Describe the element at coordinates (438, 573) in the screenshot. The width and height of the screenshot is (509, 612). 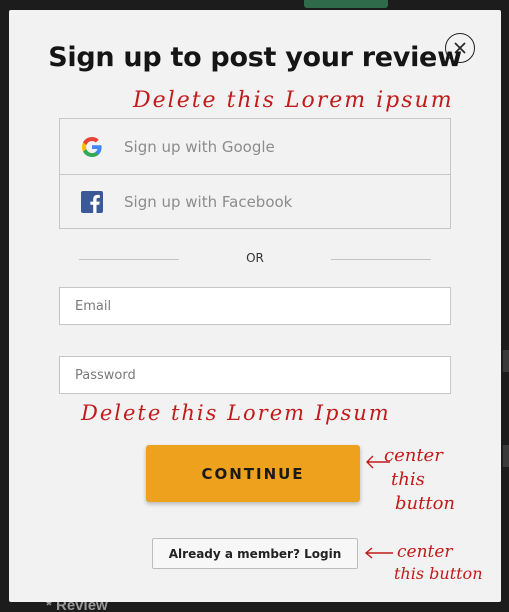
I see `annotation-center-button-line: this button` at that location.